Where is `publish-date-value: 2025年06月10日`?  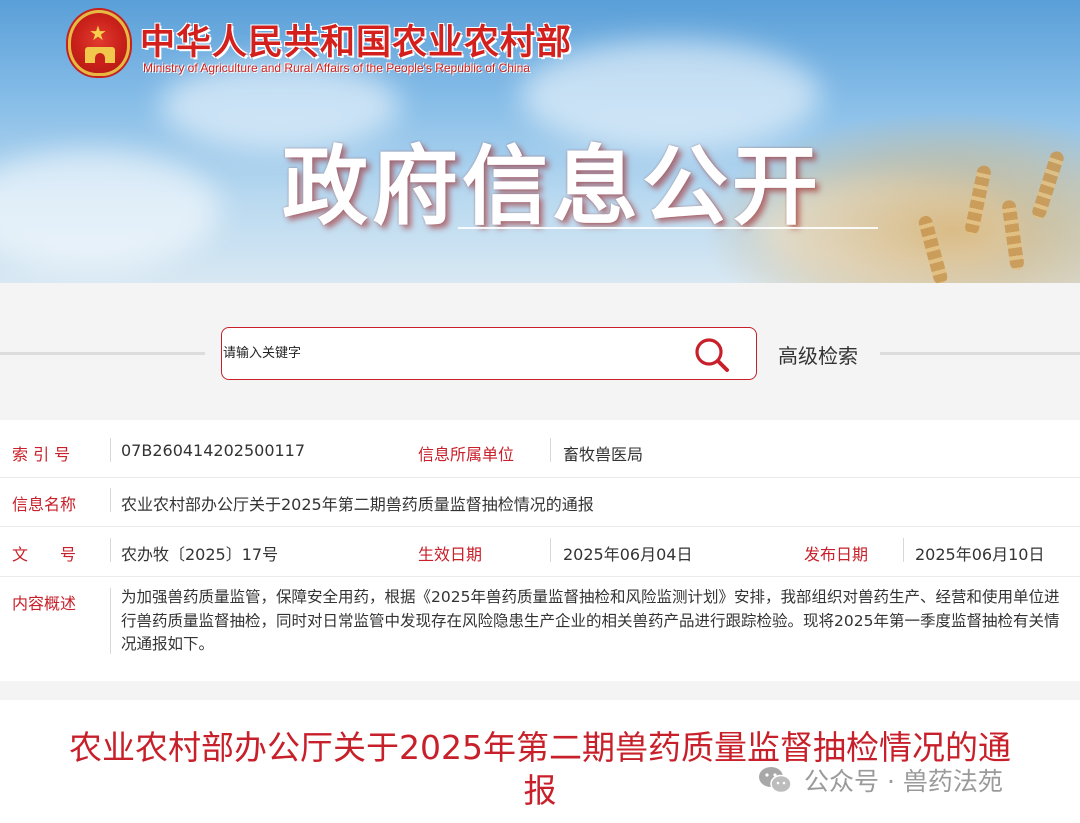
publish-date-value: 2025年06月10日 is located at coordinates (980, 554).